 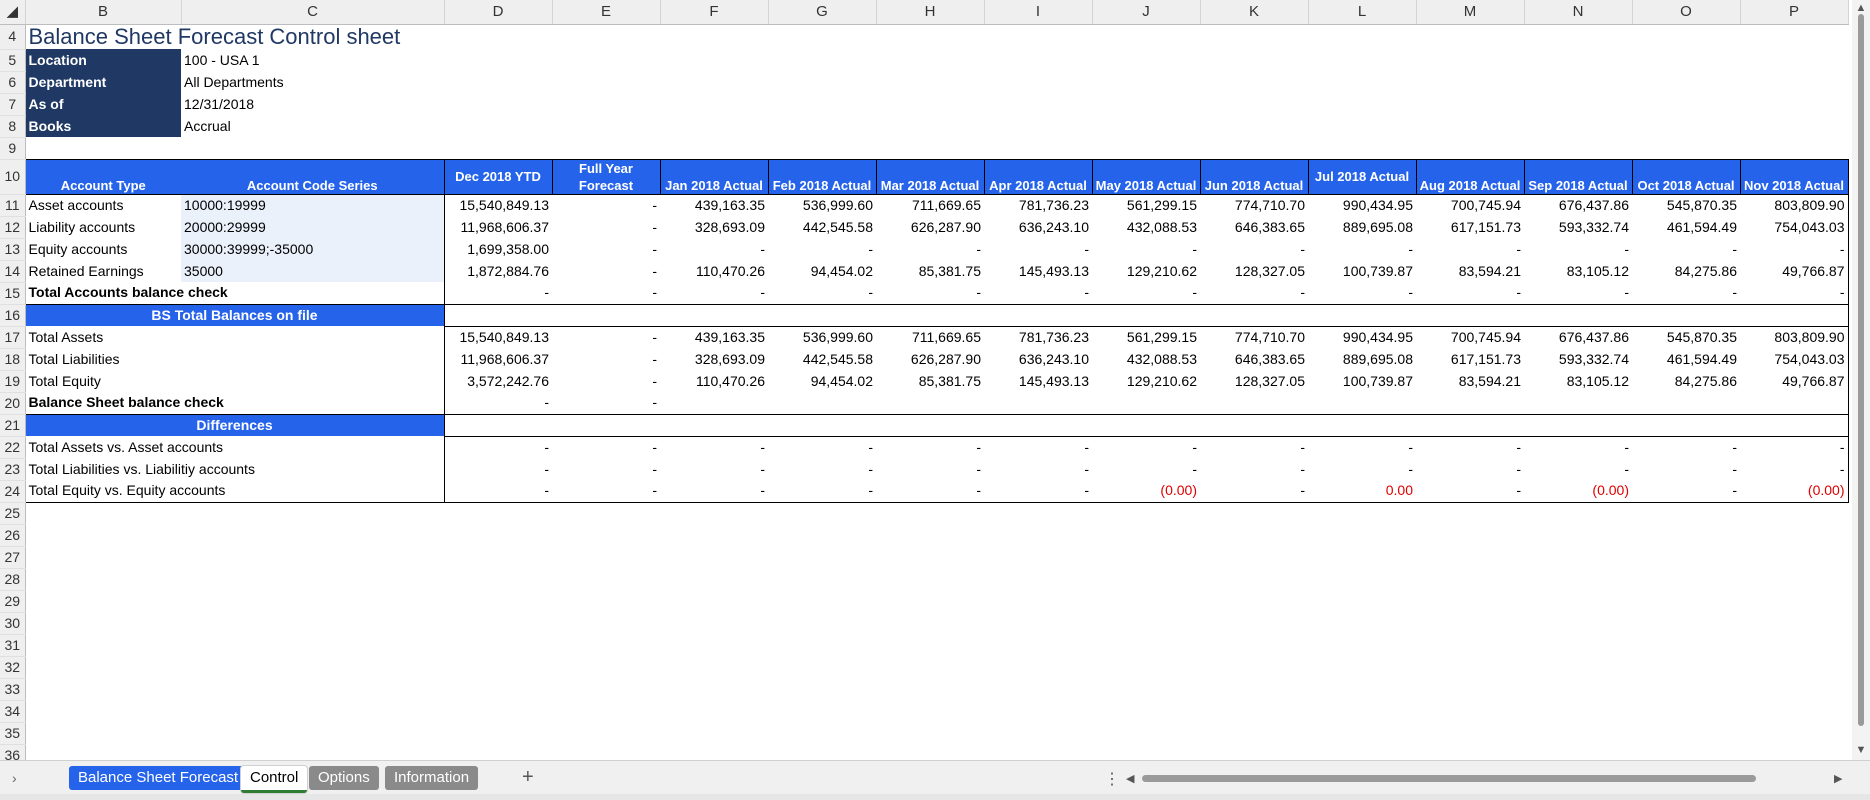 I want to click on period-header: Feb 2018 Actual, so click(x=821, y=176).